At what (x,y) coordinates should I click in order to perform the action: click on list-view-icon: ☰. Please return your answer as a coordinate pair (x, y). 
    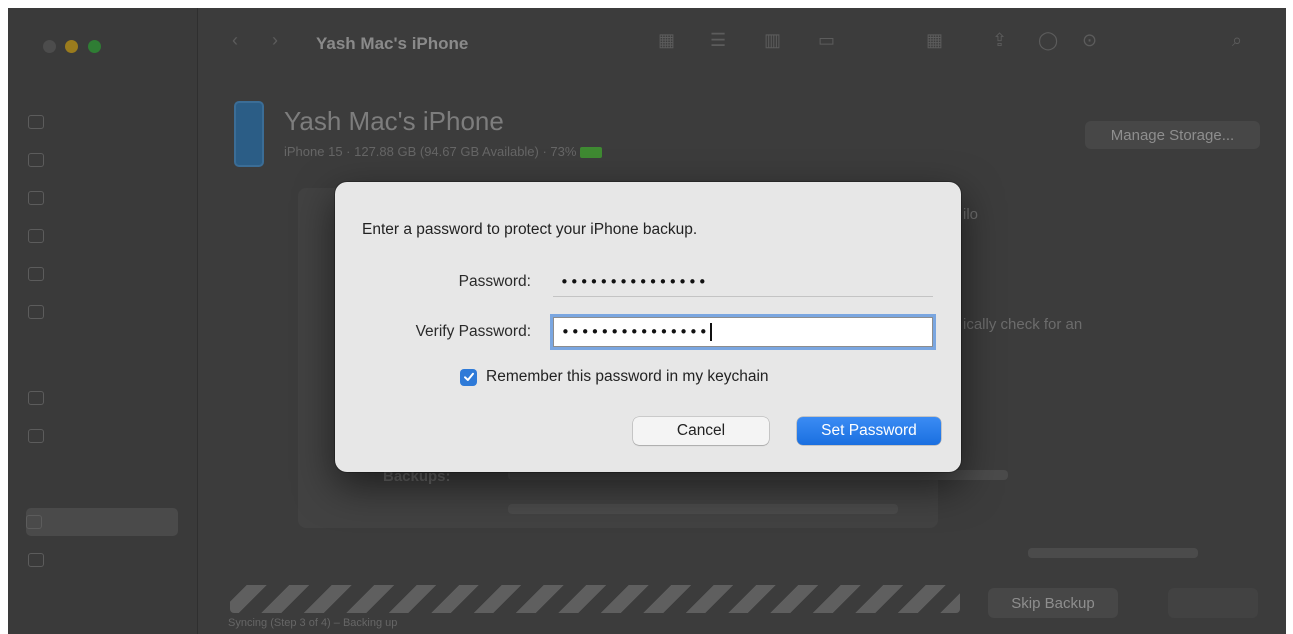
    Looking at the image, I should click on (718, 40).